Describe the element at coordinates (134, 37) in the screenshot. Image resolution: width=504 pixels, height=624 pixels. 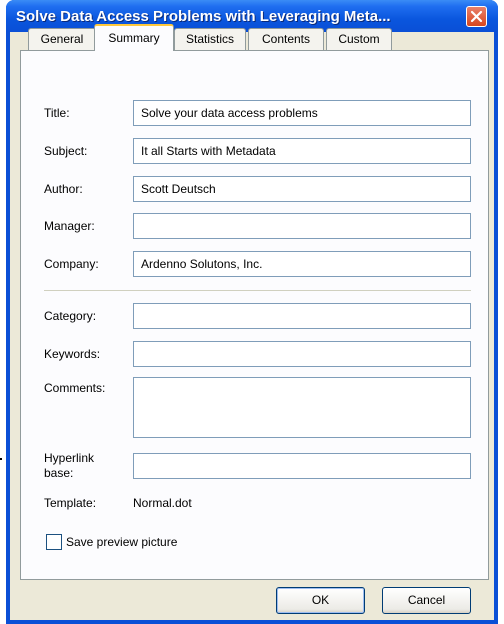
I see `tab-summary: Summary` at that location.